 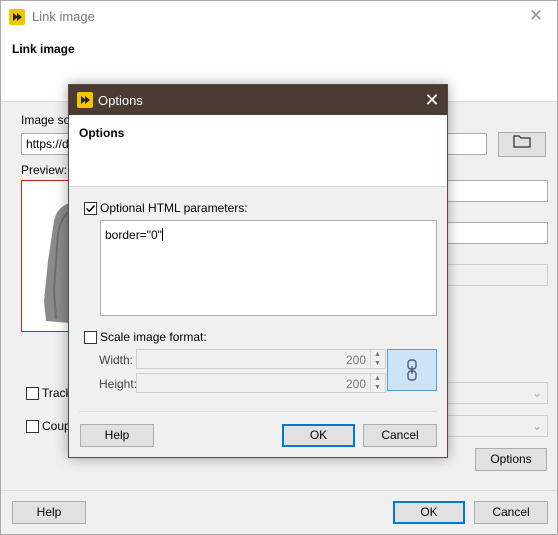 What do you see at coordinates (355, 360) in the screenshot?
I see `width-value: 200` at bounding box center [355, 360].